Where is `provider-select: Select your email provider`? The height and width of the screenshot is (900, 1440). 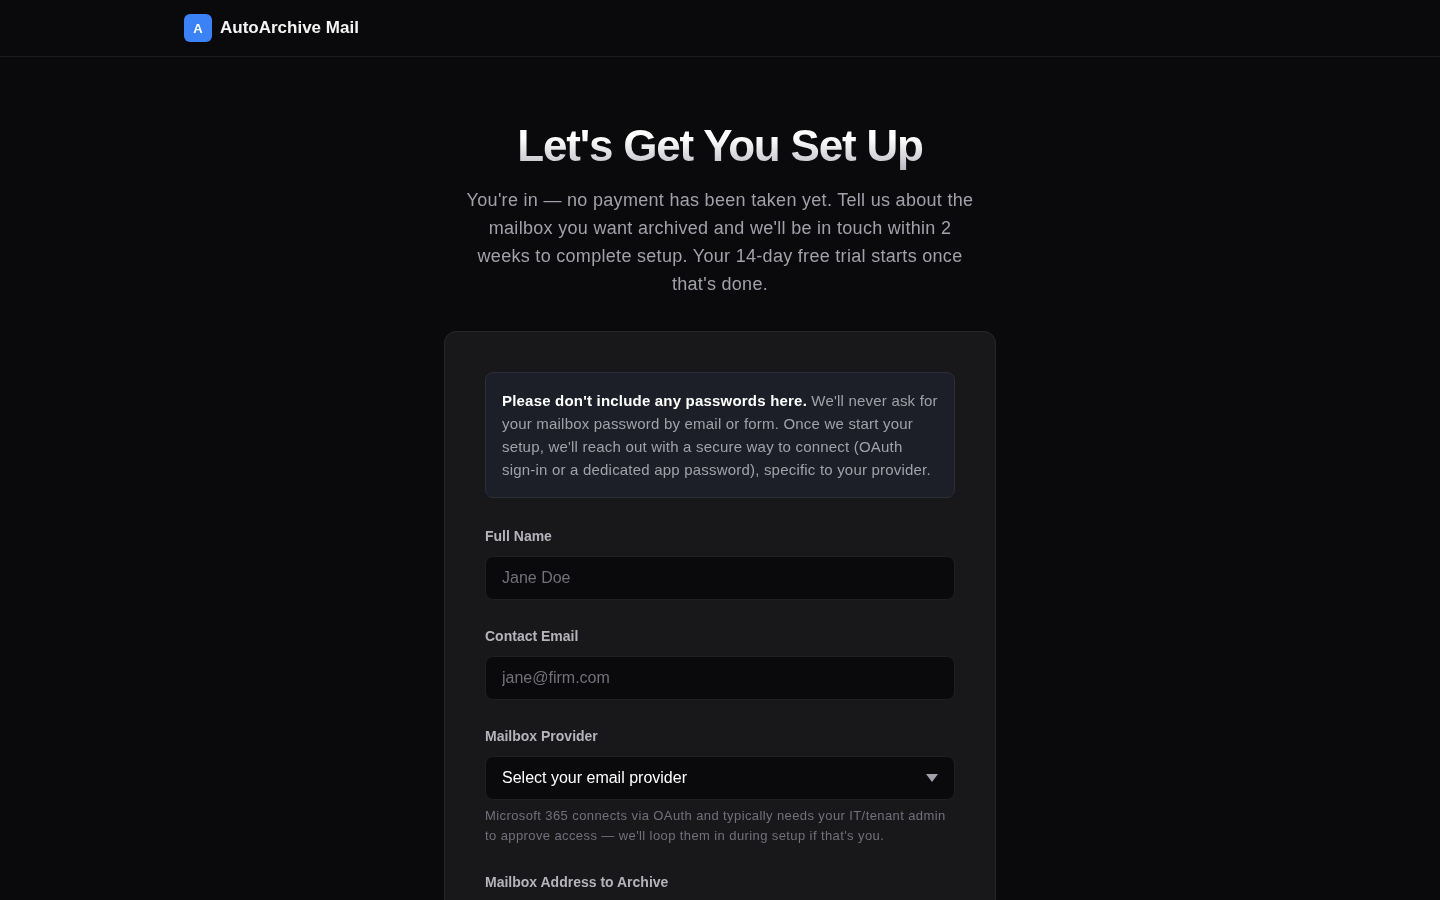 provider-select: Select your email provider is located at coordinates (720, 778).